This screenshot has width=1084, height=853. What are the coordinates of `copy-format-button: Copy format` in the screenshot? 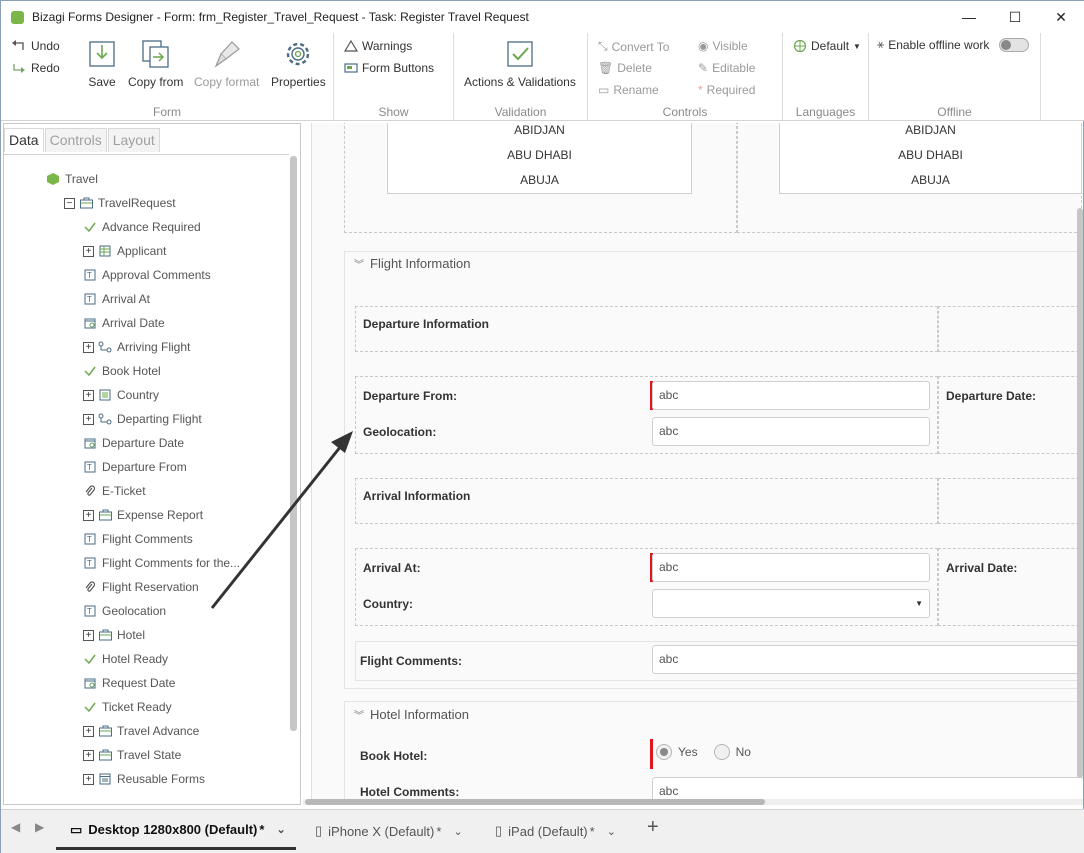 It's located at (226, 63).